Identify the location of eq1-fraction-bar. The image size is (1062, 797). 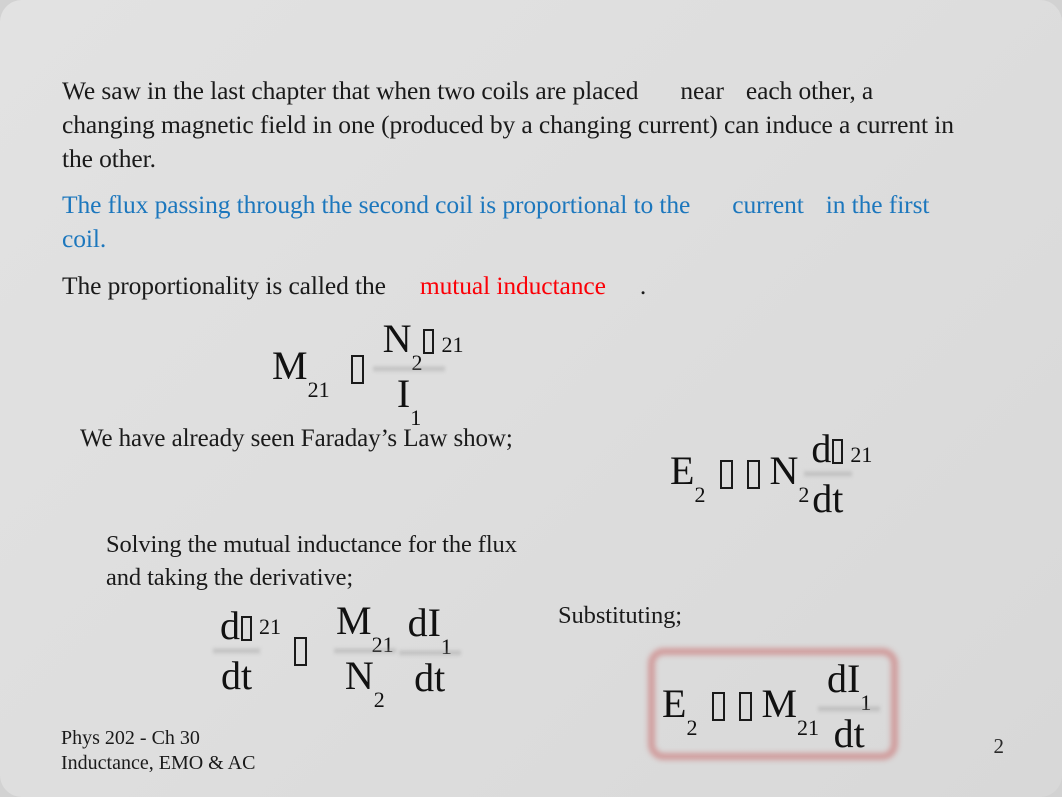
(409, 369).